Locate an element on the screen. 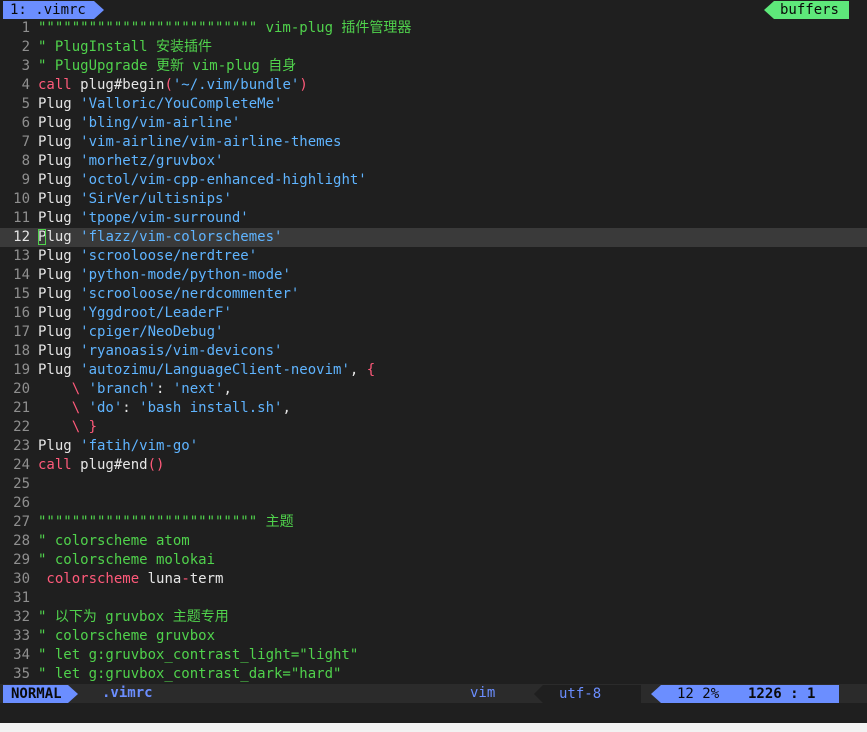 The width and height of the screenshot is (867, 732). line-number: 22 is located at coordinates (21, 427).